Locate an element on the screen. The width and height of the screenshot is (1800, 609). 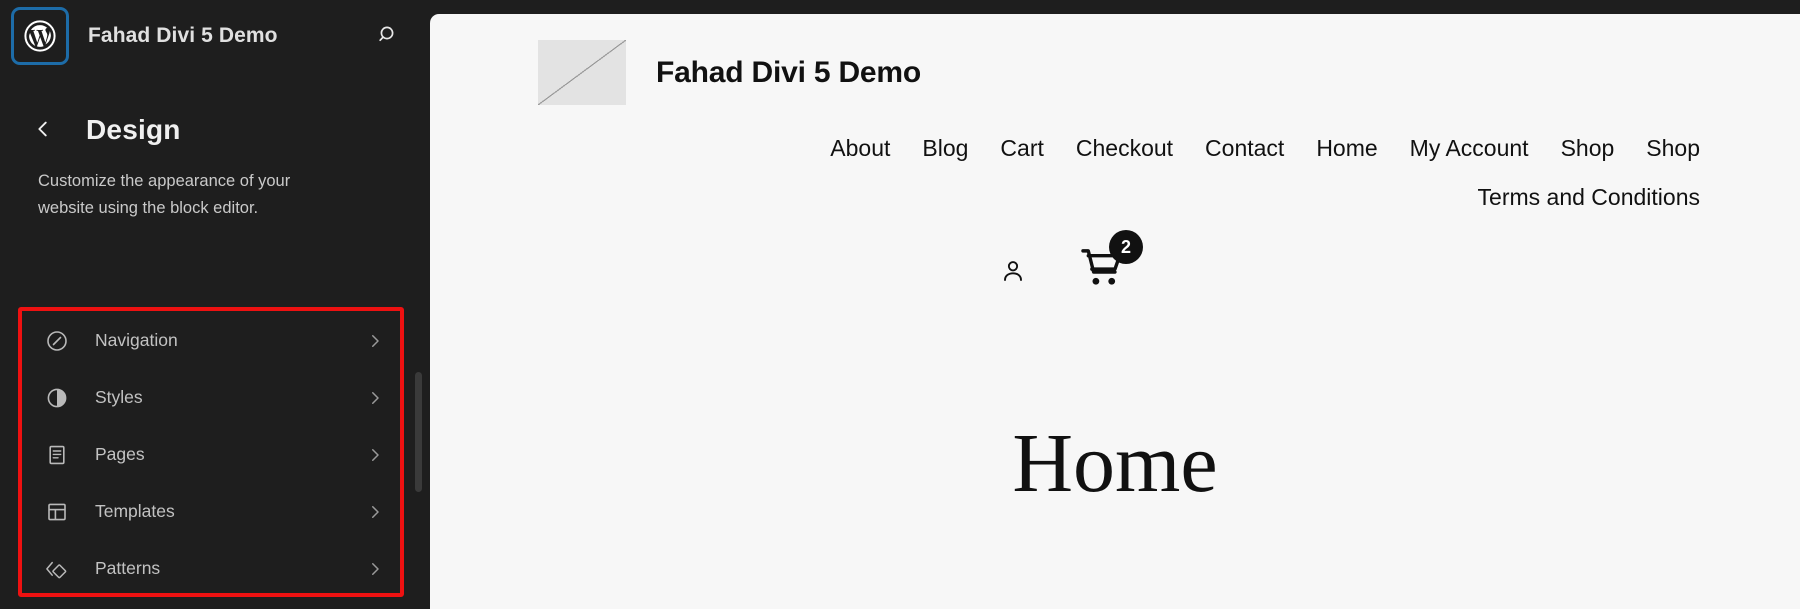
sidebar-item-navigation: Navigation is located at coordinates (211, 340).